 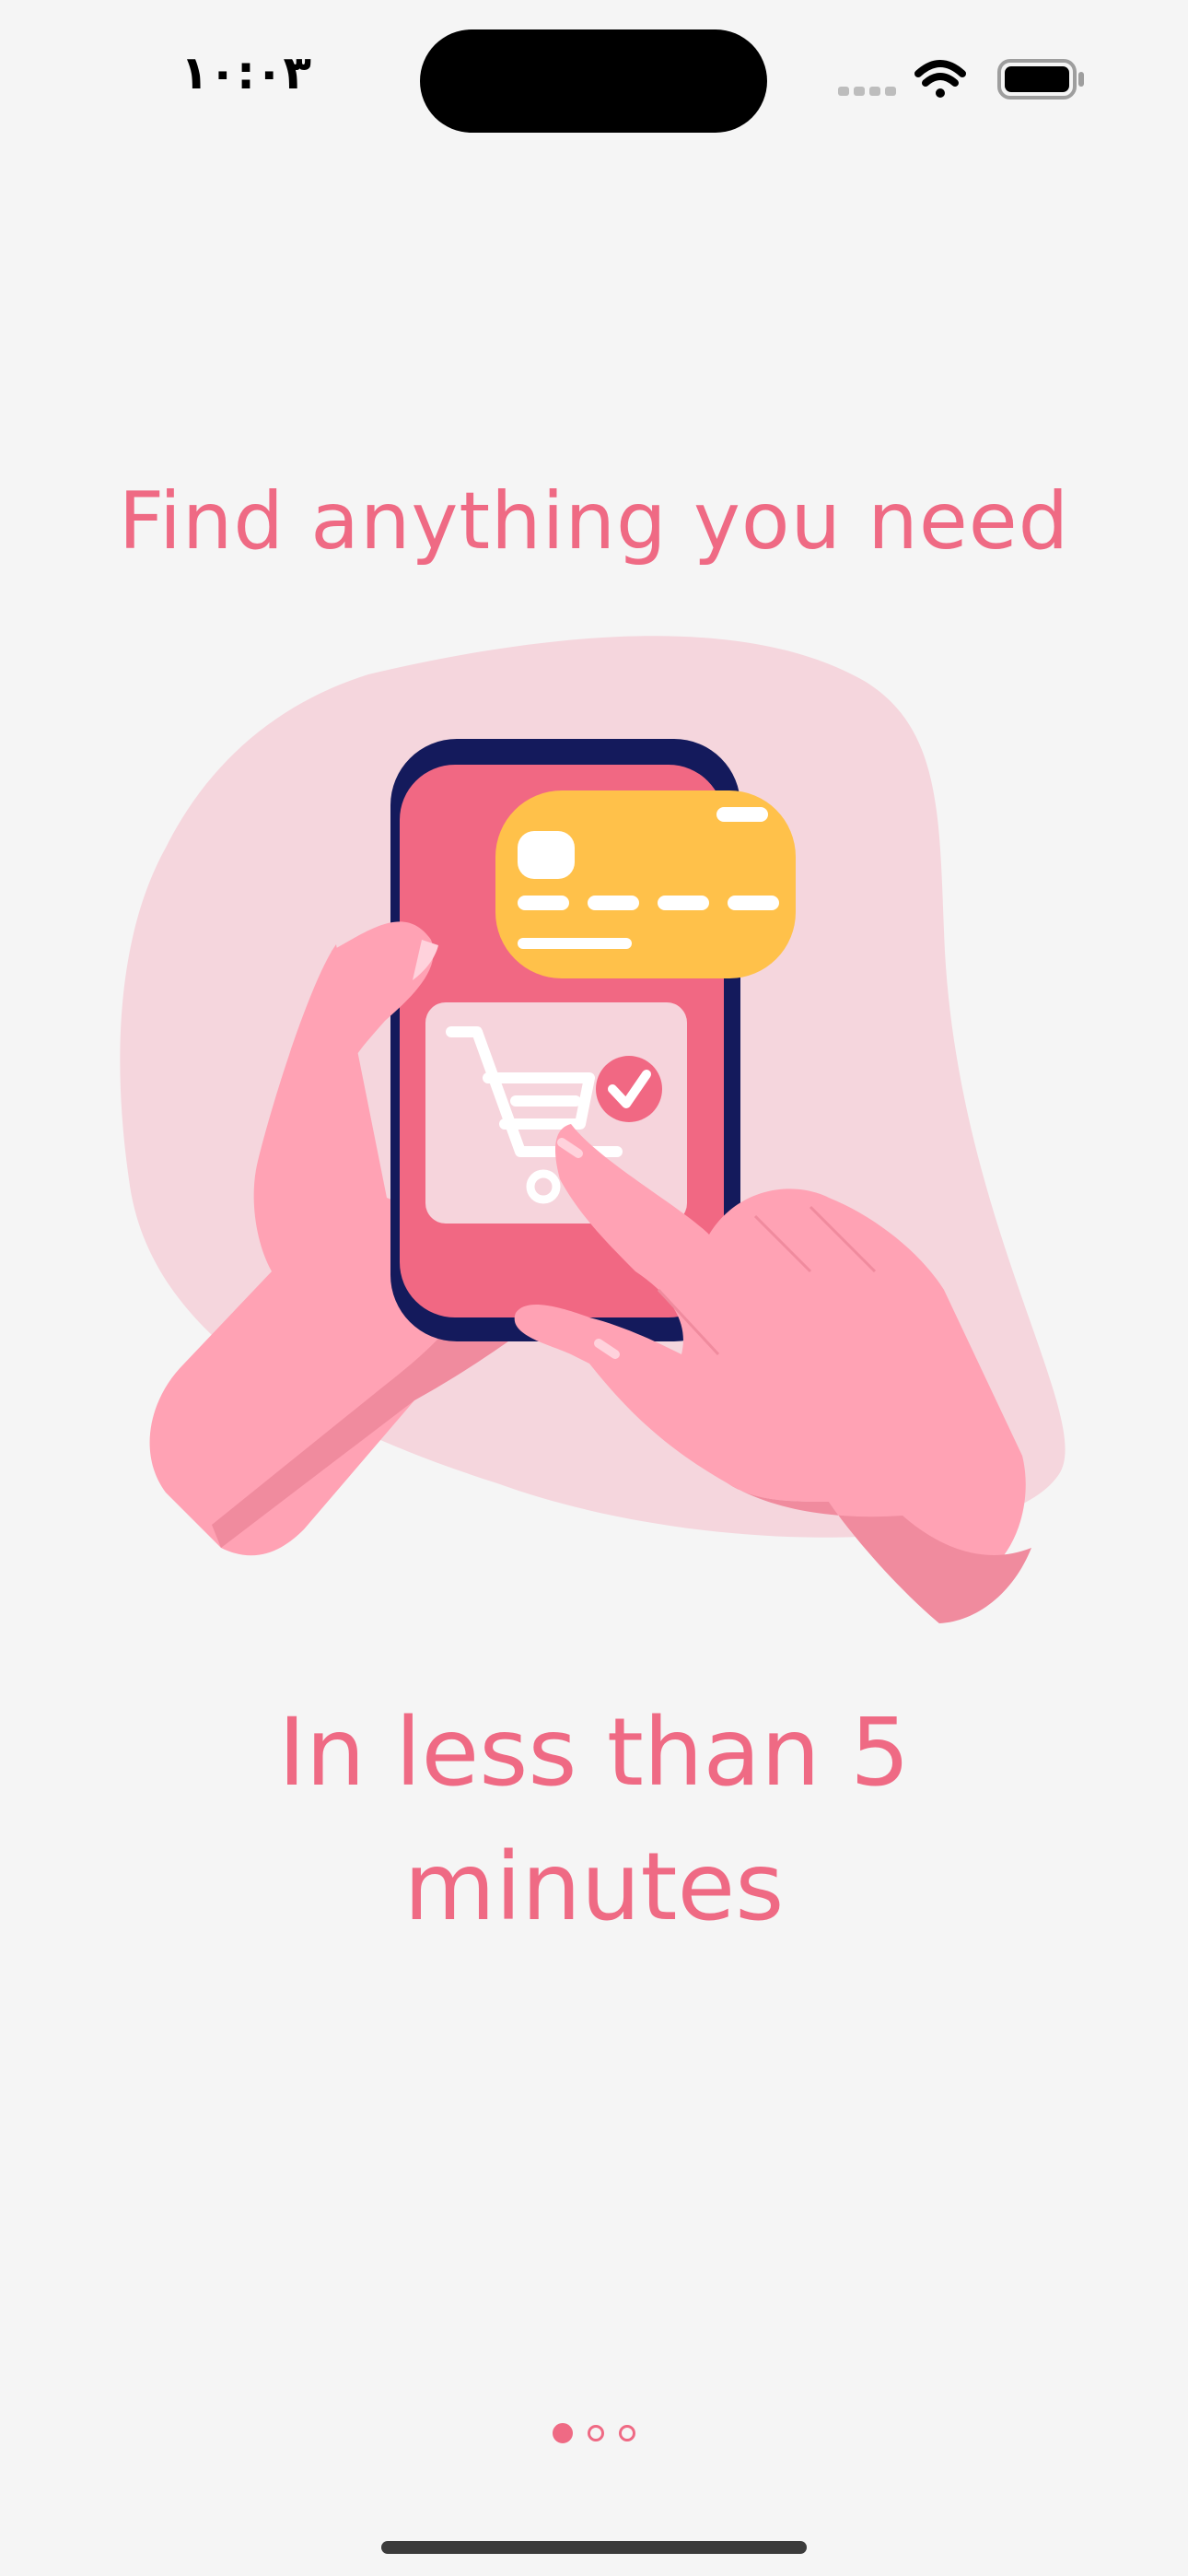 What do you see at coordinates (594, 1820) in the screenshot?
I see `onboarding-subtitle: In less than 5 minutes` at bounding box center [594, 1820].